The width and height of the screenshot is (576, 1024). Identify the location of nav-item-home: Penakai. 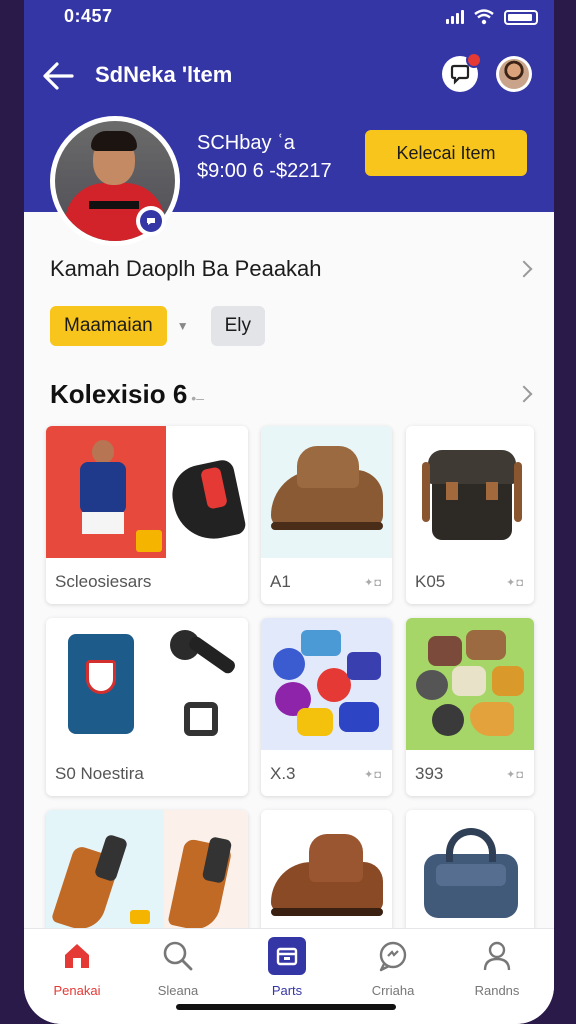
(77, 969).